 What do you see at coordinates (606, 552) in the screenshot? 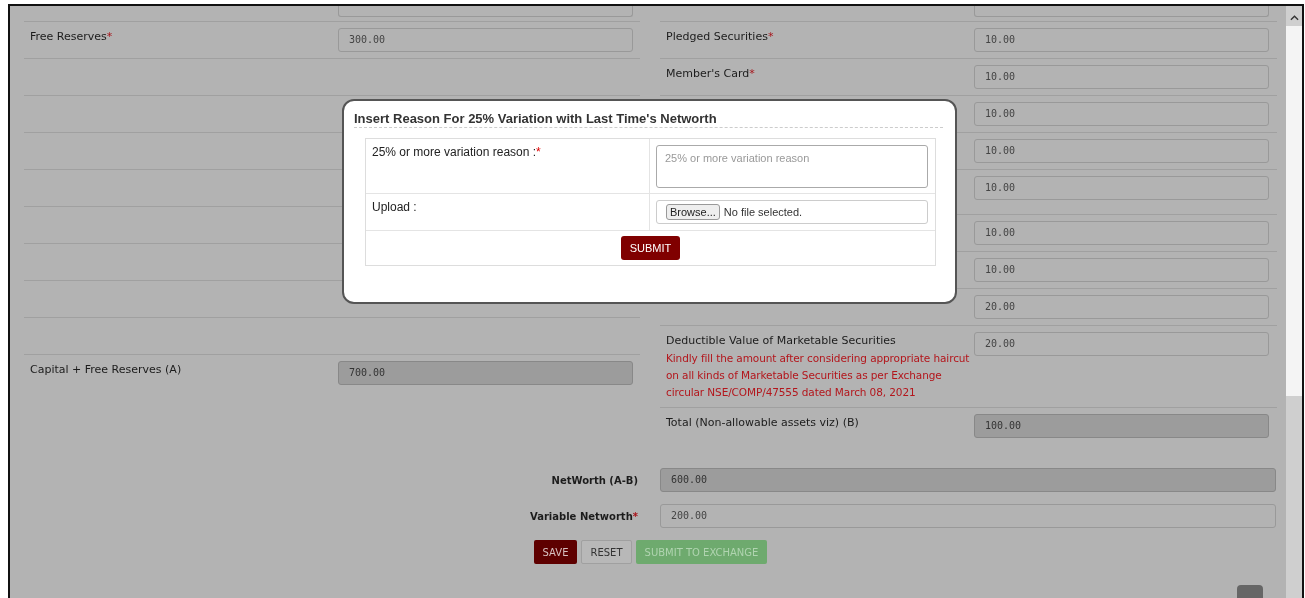
I see `reset-button: RESET` at bounding box center [606, 552].